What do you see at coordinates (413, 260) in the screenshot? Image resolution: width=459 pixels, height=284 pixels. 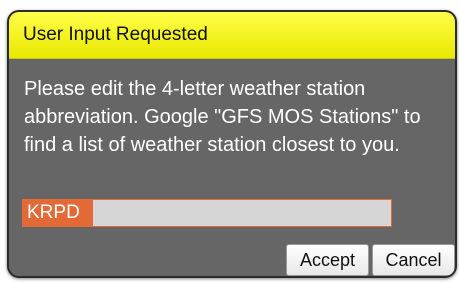 I see `cancel-button: Cancel` at bounding box center [413, 260].